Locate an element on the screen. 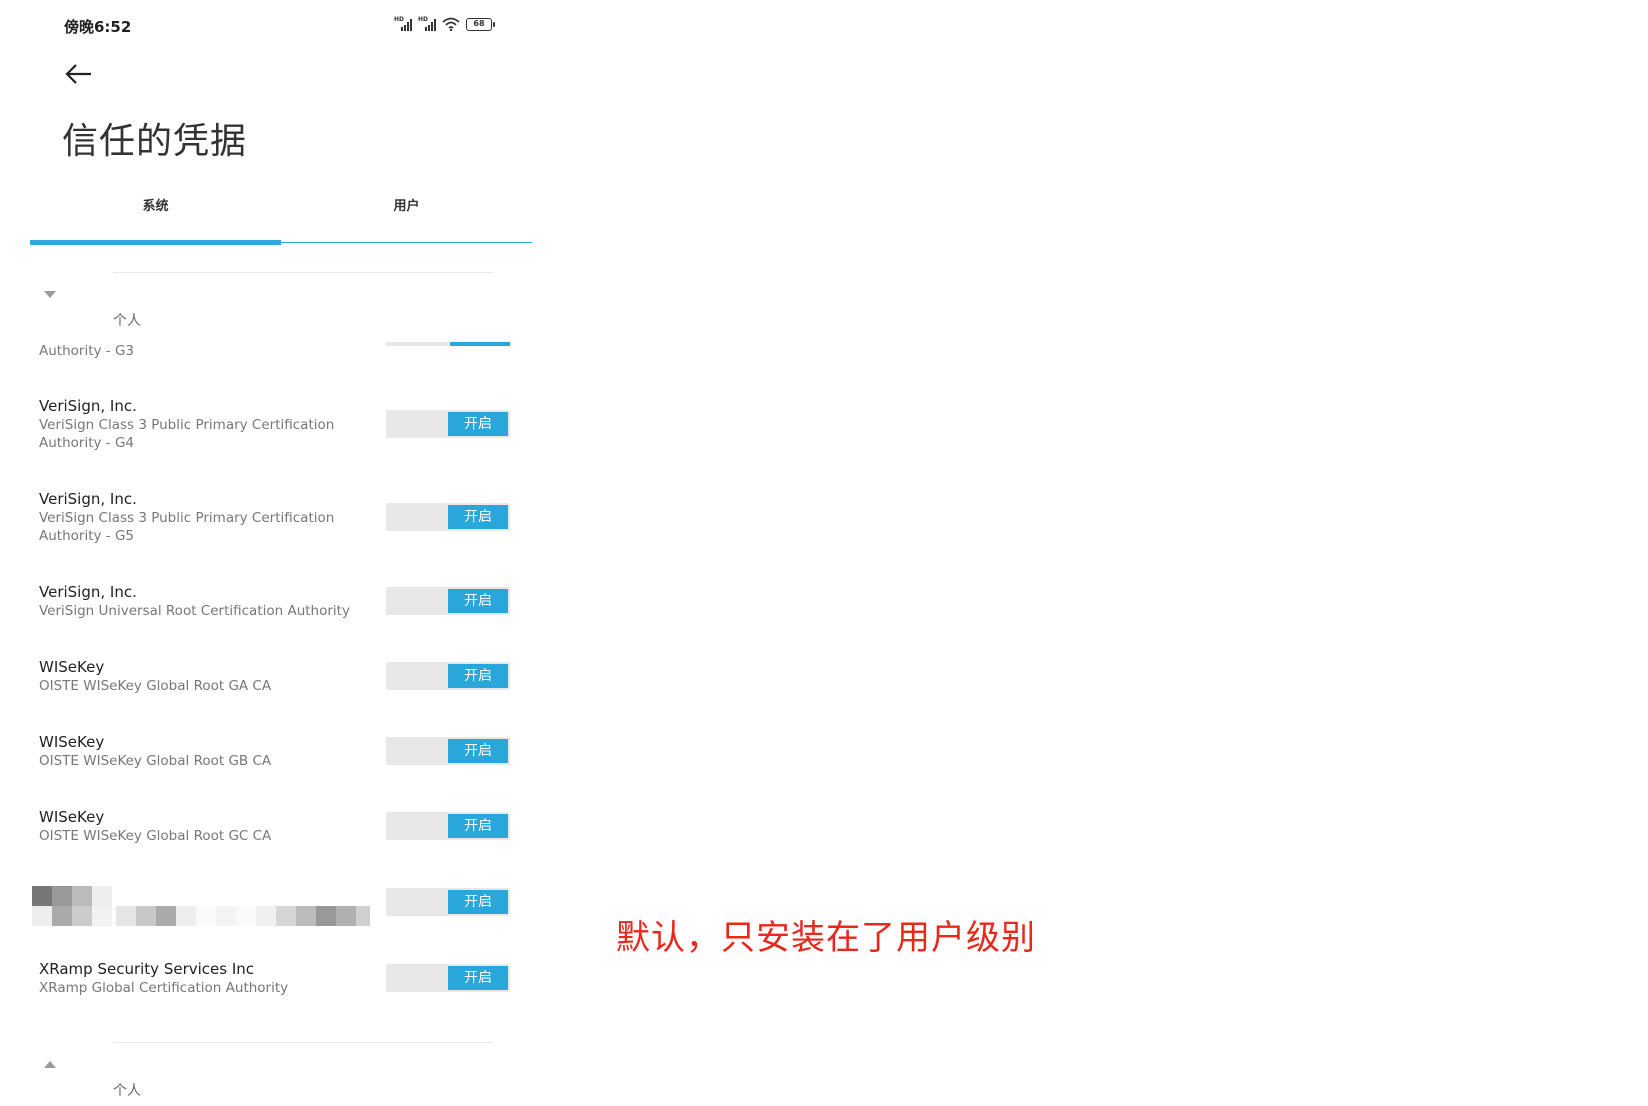  wifi-icon is located at coordinates (451, 24).